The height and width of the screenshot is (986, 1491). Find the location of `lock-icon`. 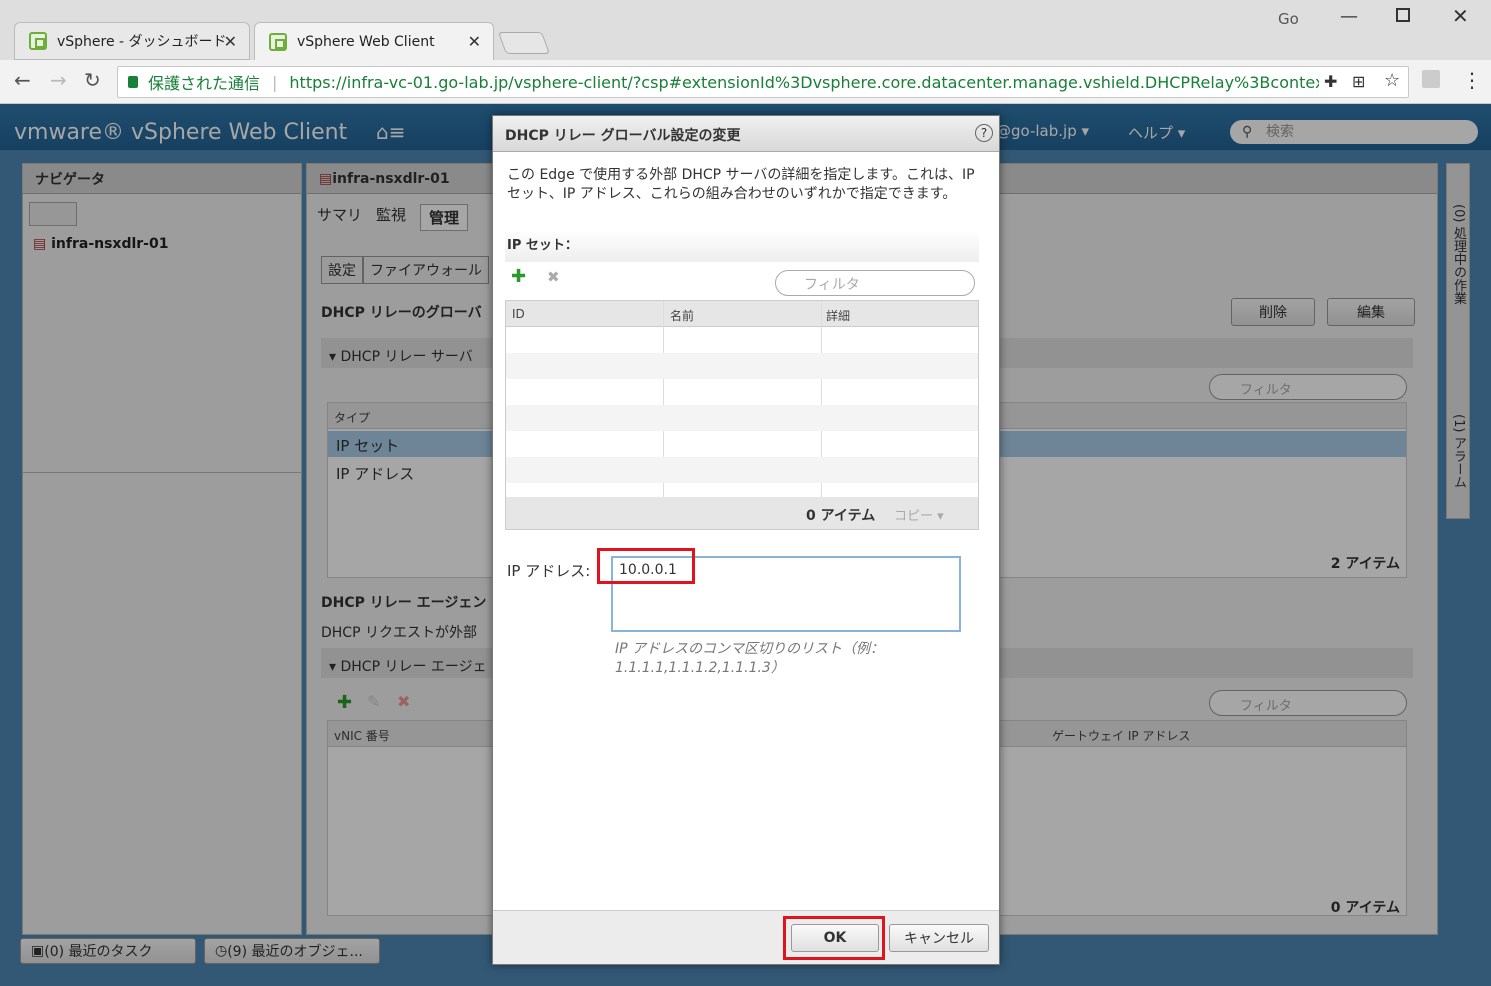

lock-icon is located at coordinates (133, 82).